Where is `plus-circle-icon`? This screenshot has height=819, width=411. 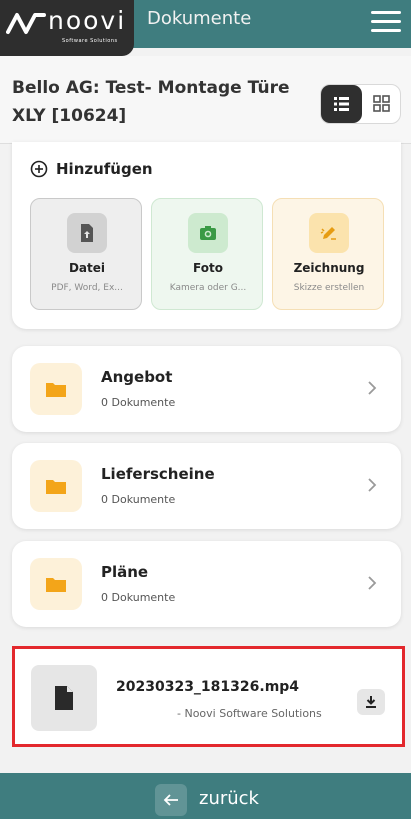 plus-circle-icon is located at coordinates (39, 169).